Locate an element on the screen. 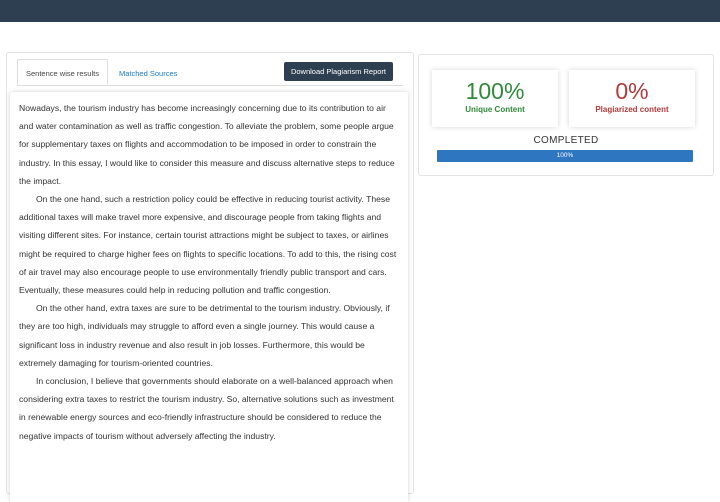 Image resolution: width=720 pixels, height=502 pixels. unique-content-card: 100% Unique Content is located at coordinates (495, 98).